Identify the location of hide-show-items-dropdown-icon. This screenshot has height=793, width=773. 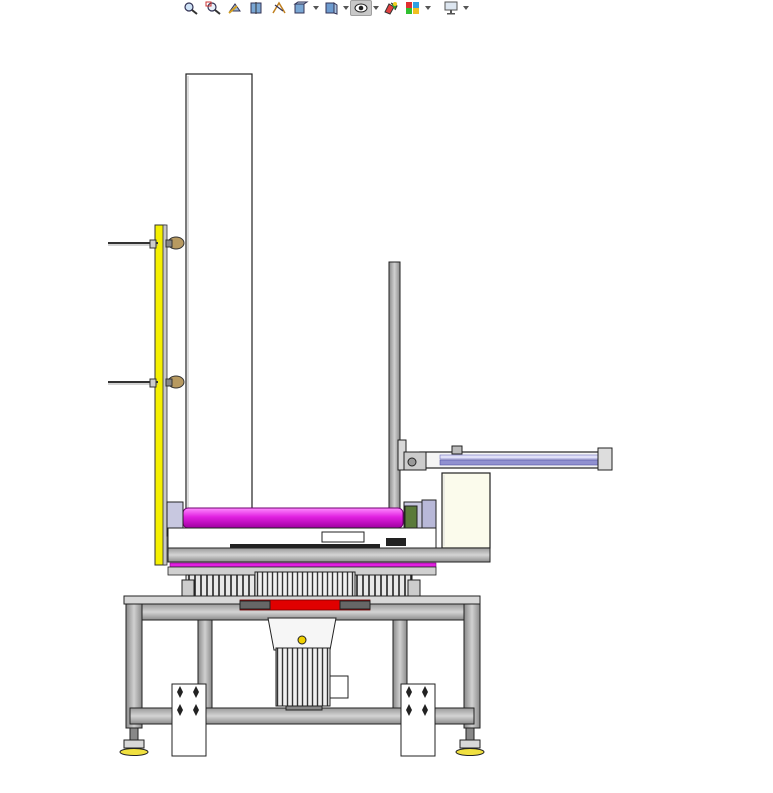
(376, 8).